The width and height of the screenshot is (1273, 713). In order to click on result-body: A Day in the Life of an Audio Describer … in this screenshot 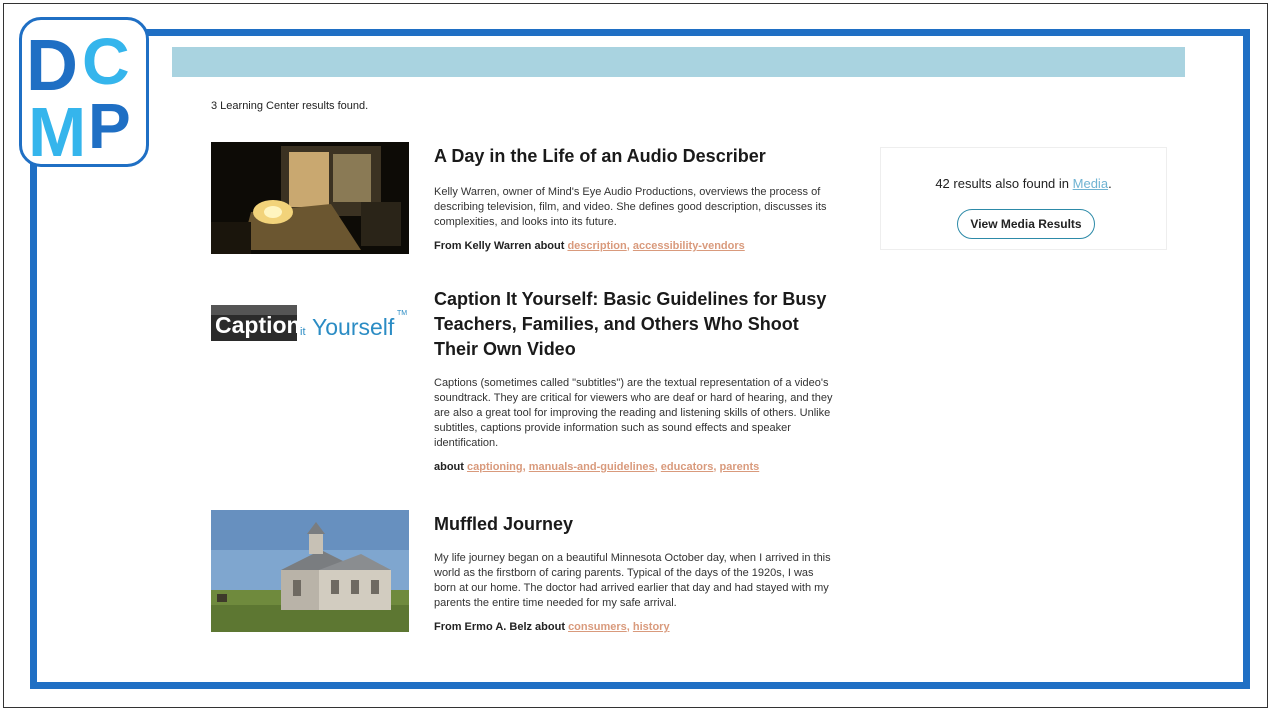, I will do `click(634, 197)`.